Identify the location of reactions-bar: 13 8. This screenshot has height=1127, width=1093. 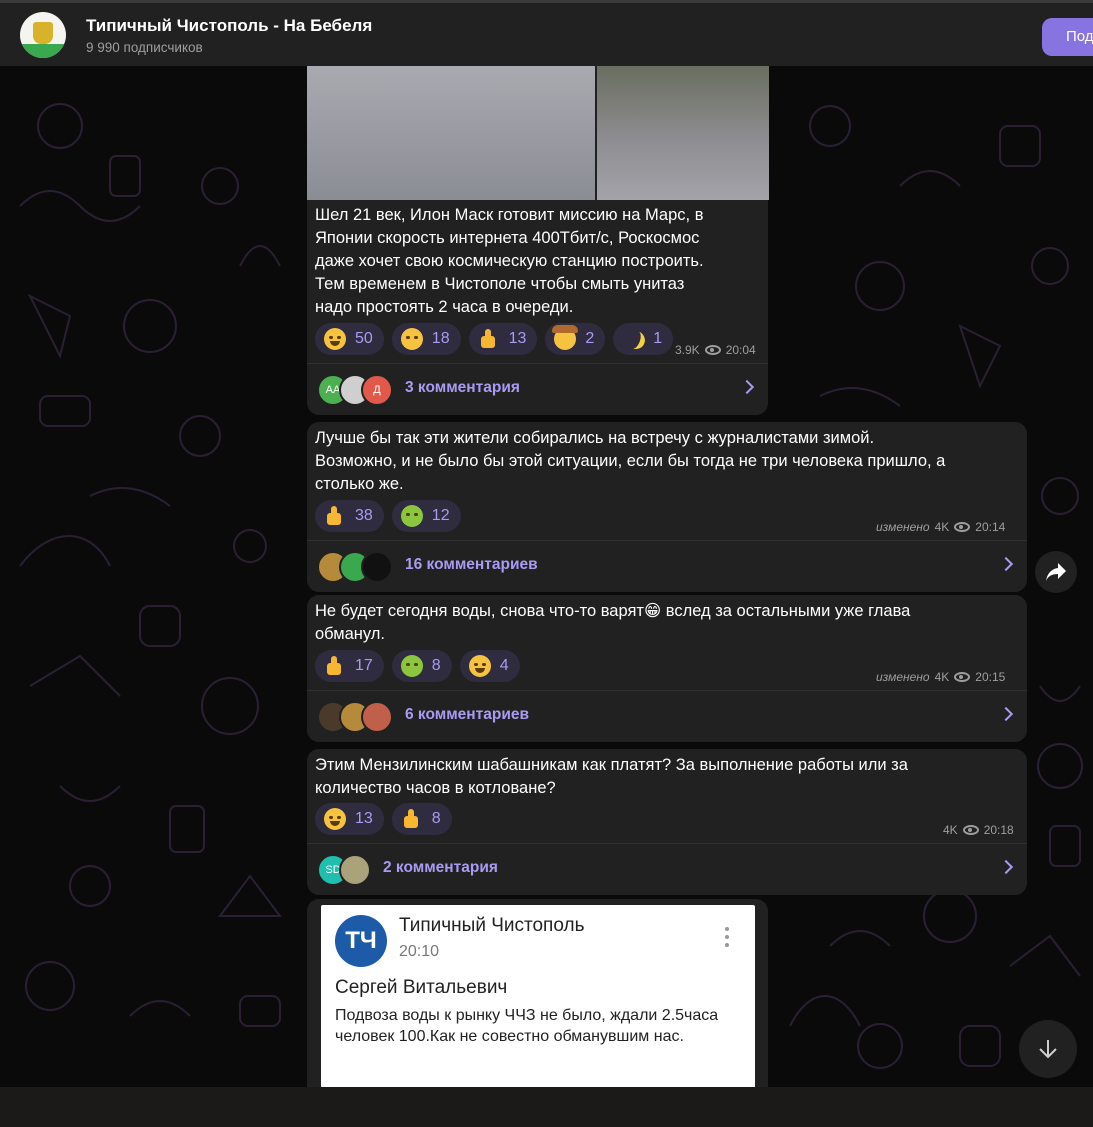
(383, 819).